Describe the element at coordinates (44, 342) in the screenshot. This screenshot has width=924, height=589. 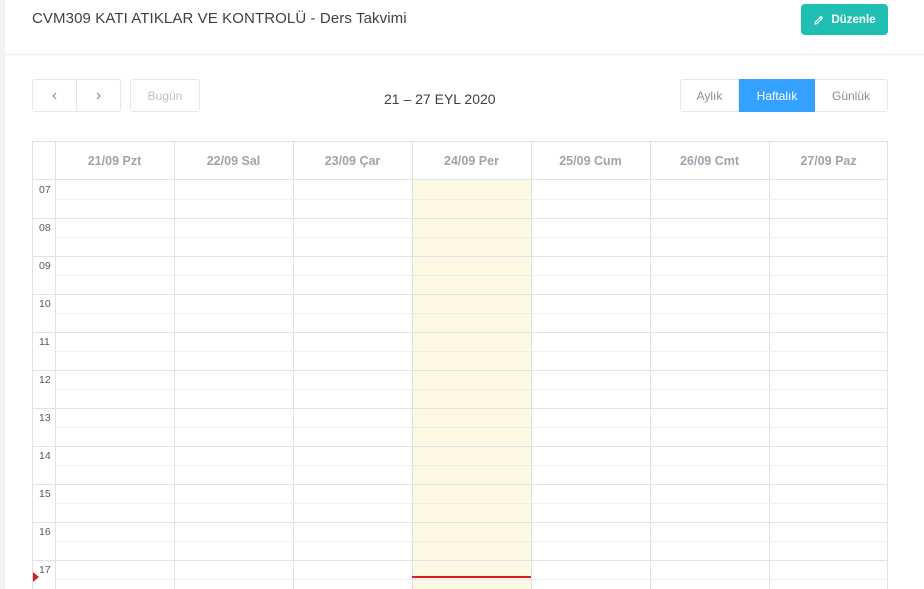
I see `hour-label: 11` at that location.